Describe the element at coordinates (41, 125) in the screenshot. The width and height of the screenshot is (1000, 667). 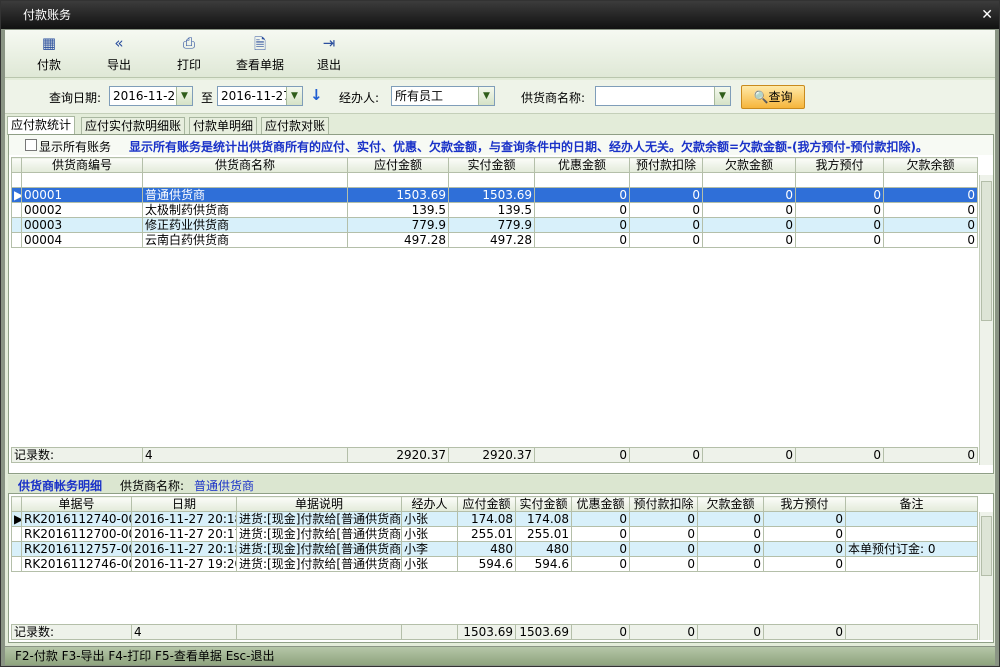
I see `tab-payable-stats: 应付款统计` at that location.